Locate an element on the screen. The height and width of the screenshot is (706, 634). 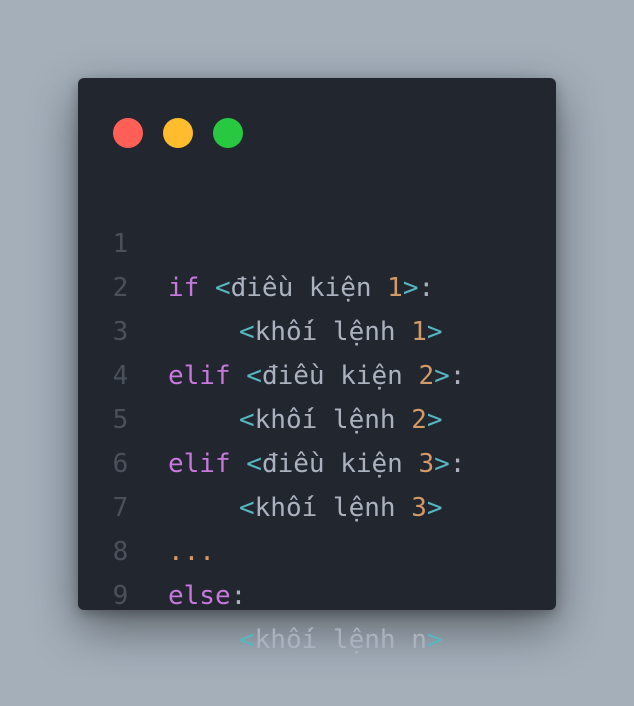
maximize-window-dot-icon is located at coordinates (228, 133).